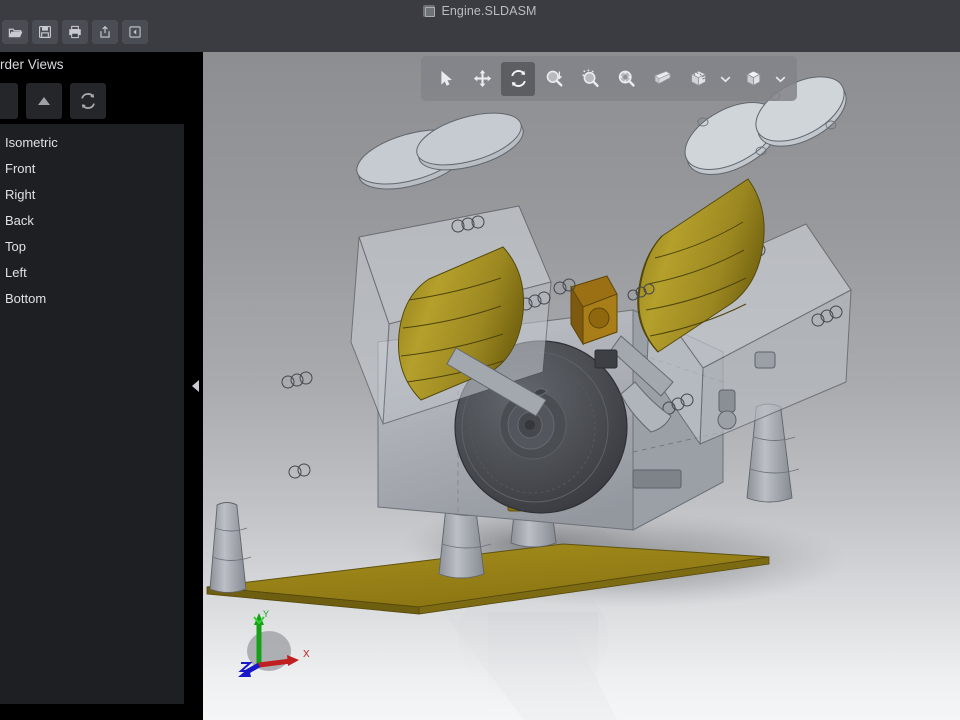 The width and height of the screenshot is (960, 720). Describe the element at coordinates (554, 79) in the screenshot. I see `zoom-to-fit-tool` at that location.